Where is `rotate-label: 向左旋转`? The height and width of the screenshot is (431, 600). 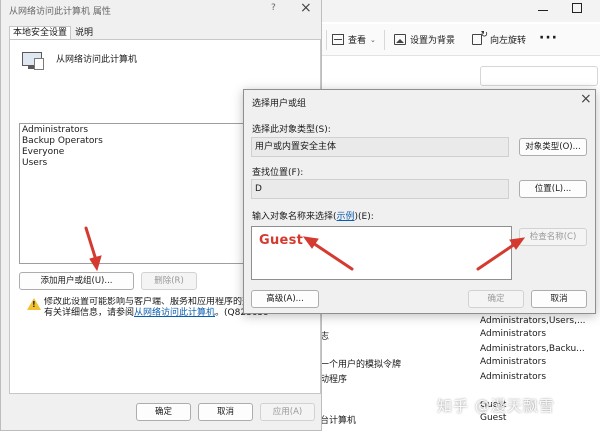
rotate-label: 向左旋转 is located at coordinates (508, 41).